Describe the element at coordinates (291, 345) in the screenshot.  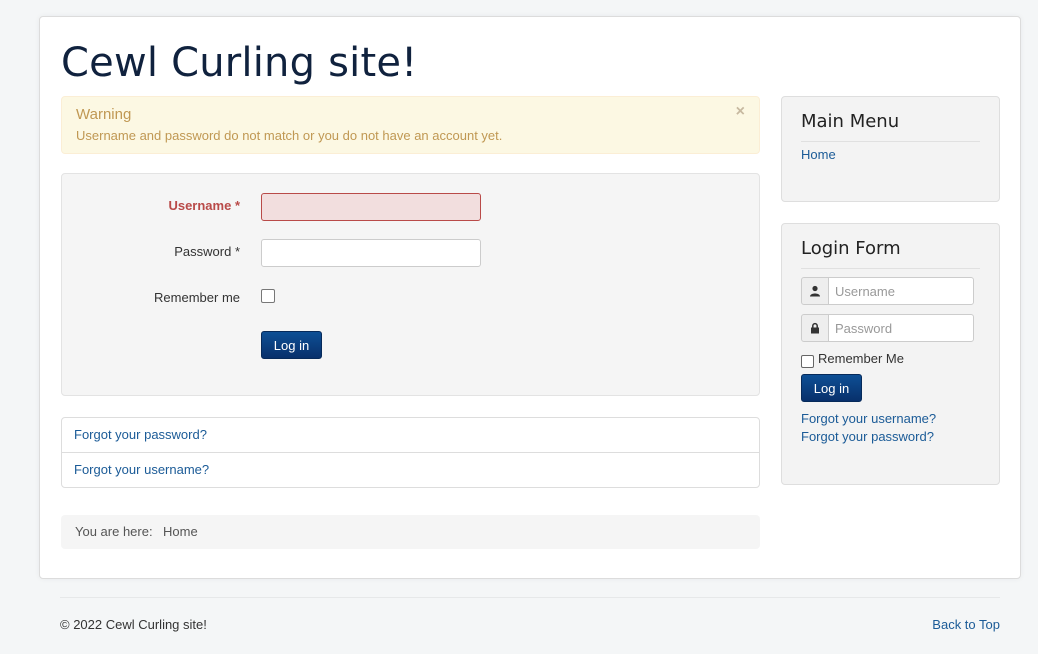
I see `login-button: Log in` at that location.